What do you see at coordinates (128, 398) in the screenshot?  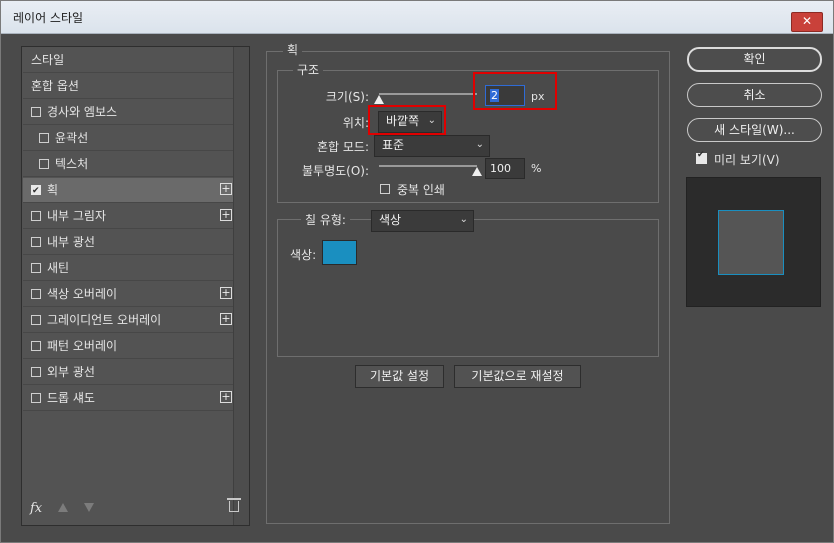 I see `sidebar-item: 드롭 섀도 +` at bounding box center [128, 398].